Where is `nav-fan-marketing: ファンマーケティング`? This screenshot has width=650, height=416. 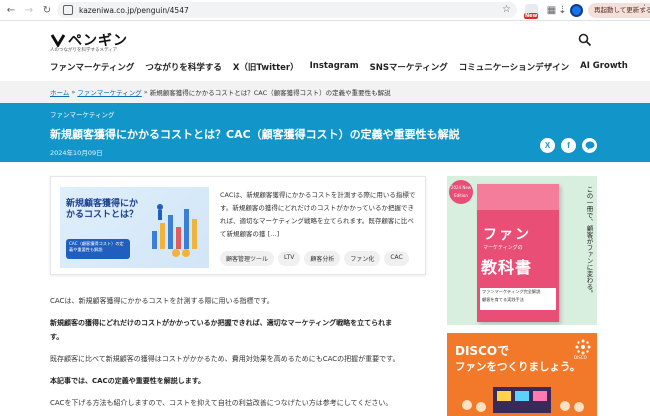 nav-fan-marketing: ファンマーケティング is located at coordinates (92, 67).